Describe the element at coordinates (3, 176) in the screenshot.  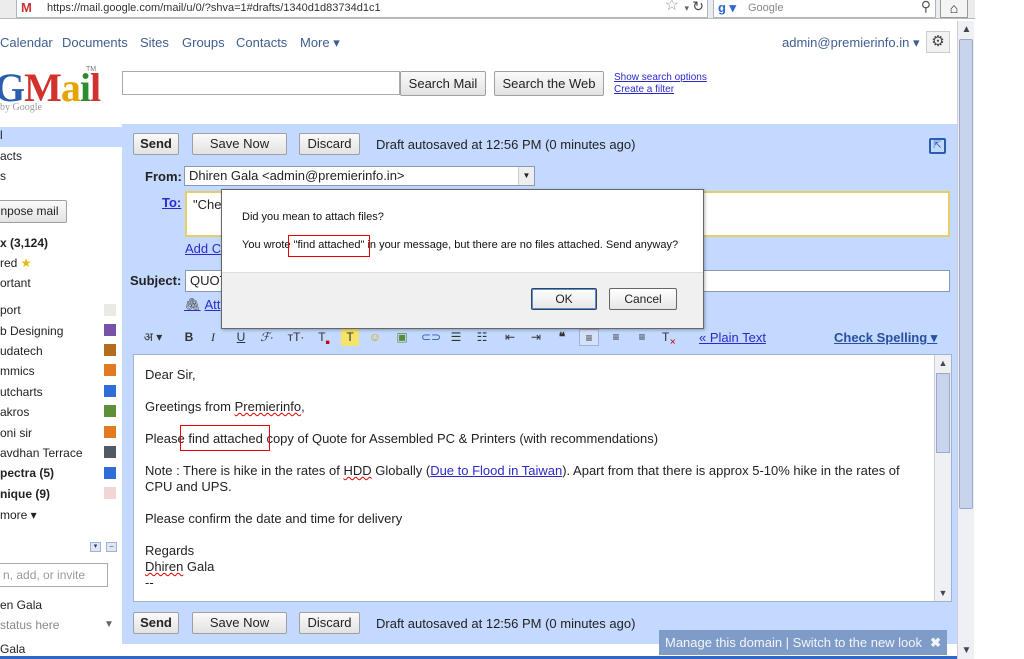
I see `sidebar-item-tasks: s` at that location.